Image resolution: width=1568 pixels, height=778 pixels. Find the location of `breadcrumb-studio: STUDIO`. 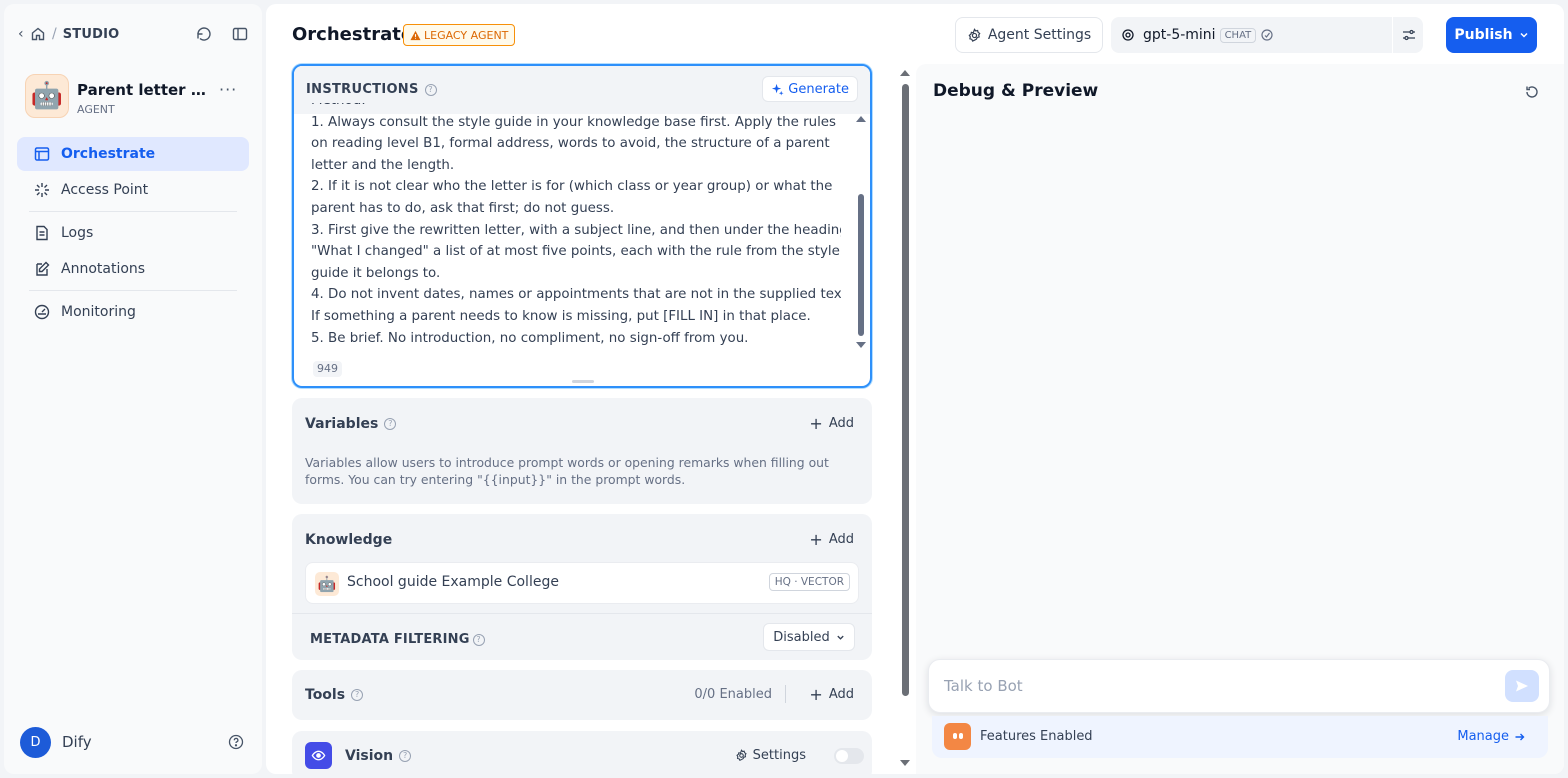

breadcrumb-studio: STUDIO is located at coordinates (91, 34).